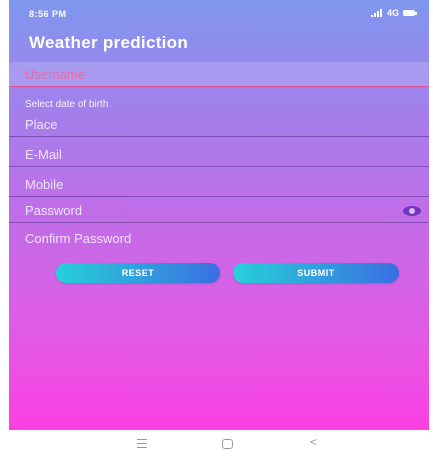 The height and width of the screenshot is (457, 433). I want to click on eye-icon, so click(412, 211).